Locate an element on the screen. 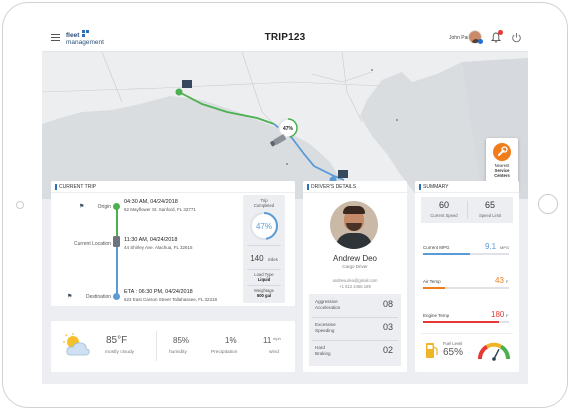  stat-0-label-2: Acceleration is located at coordinates (328, 307).